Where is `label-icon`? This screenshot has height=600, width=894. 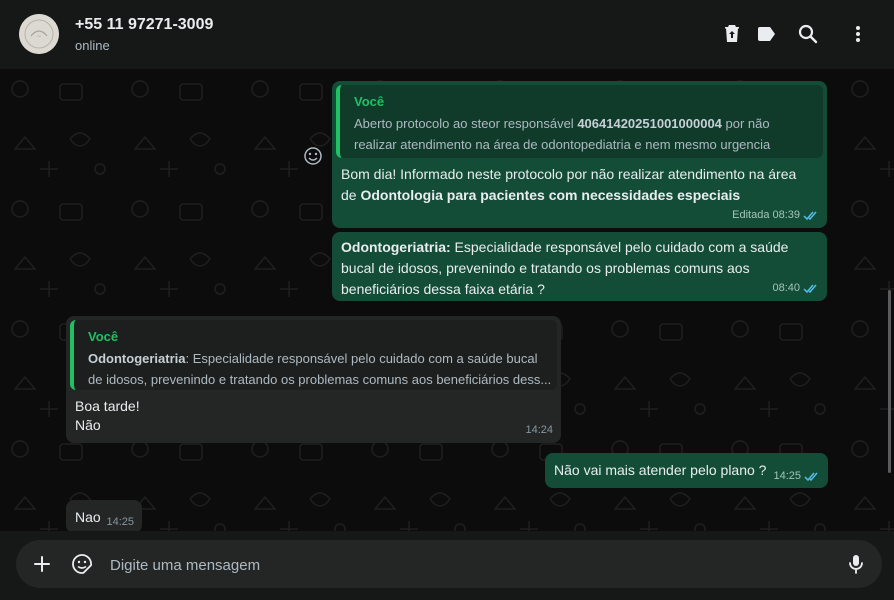
label-icon is located at coordinates (766, 34).